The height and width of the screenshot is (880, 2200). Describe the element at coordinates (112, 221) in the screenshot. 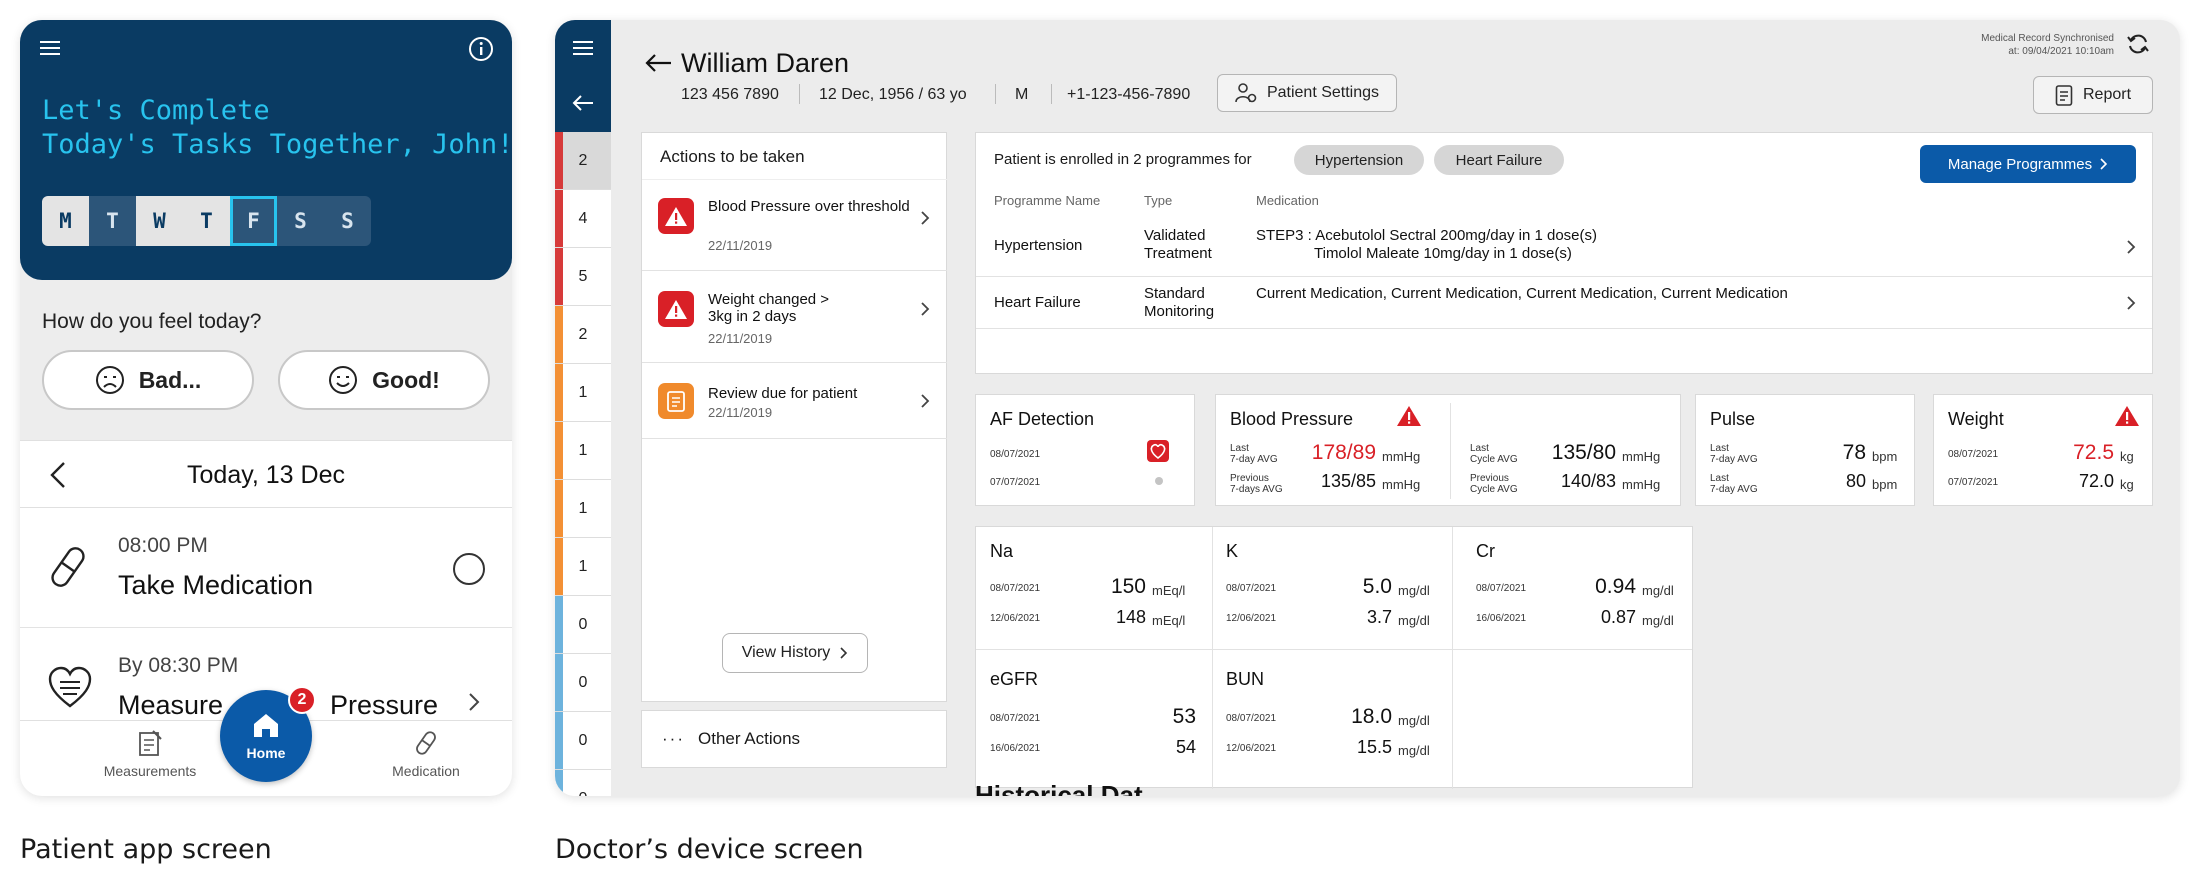

I see `day-tuesday: T` at that location.